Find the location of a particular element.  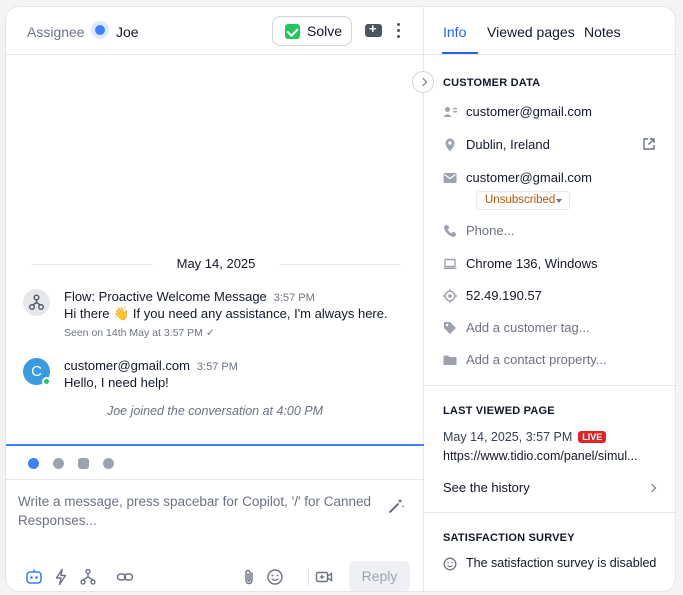

tab-notes: Notes is located at coordinates (602, 32).